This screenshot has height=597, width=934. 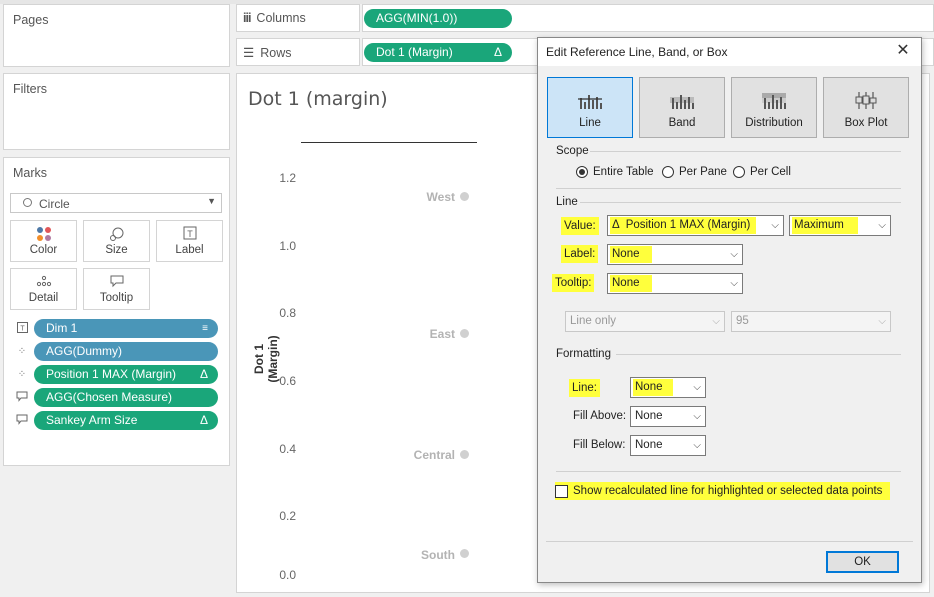 What do you see at coordinates (30, 89) in the screenshot?
I see `filters-title: Filters` at bounding box center [30, 89].